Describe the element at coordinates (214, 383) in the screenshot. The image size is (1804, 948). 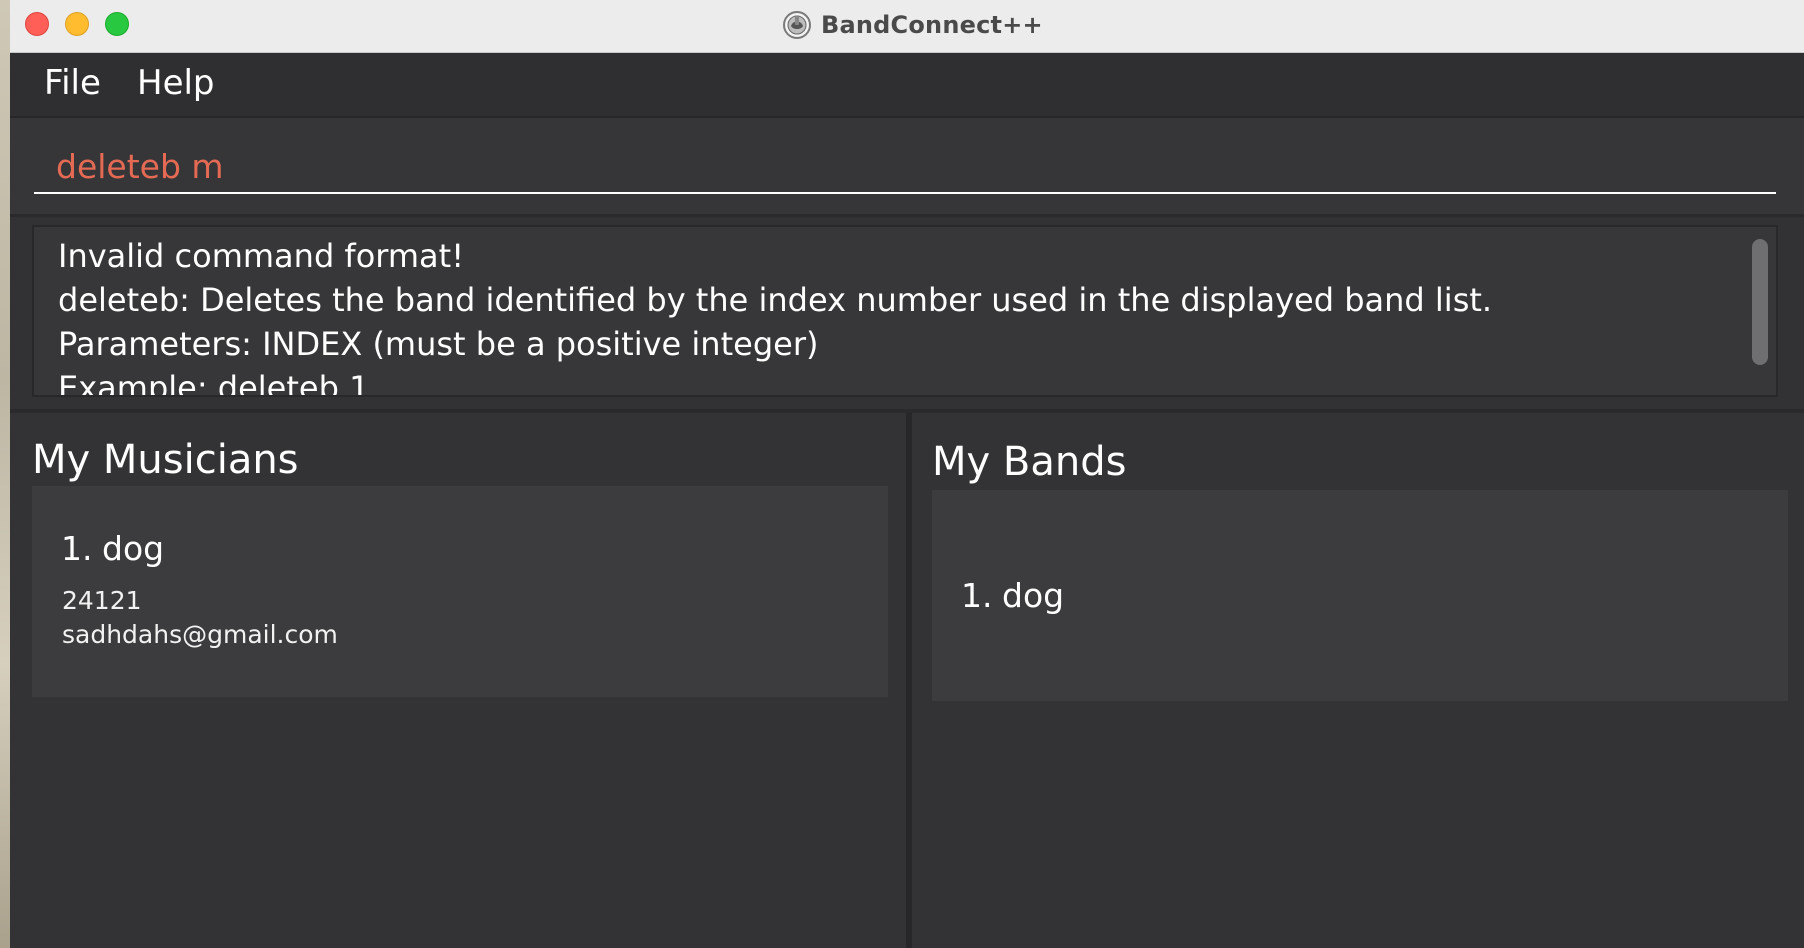
I see `result-line-example: Example: deleteb 1` at that location.